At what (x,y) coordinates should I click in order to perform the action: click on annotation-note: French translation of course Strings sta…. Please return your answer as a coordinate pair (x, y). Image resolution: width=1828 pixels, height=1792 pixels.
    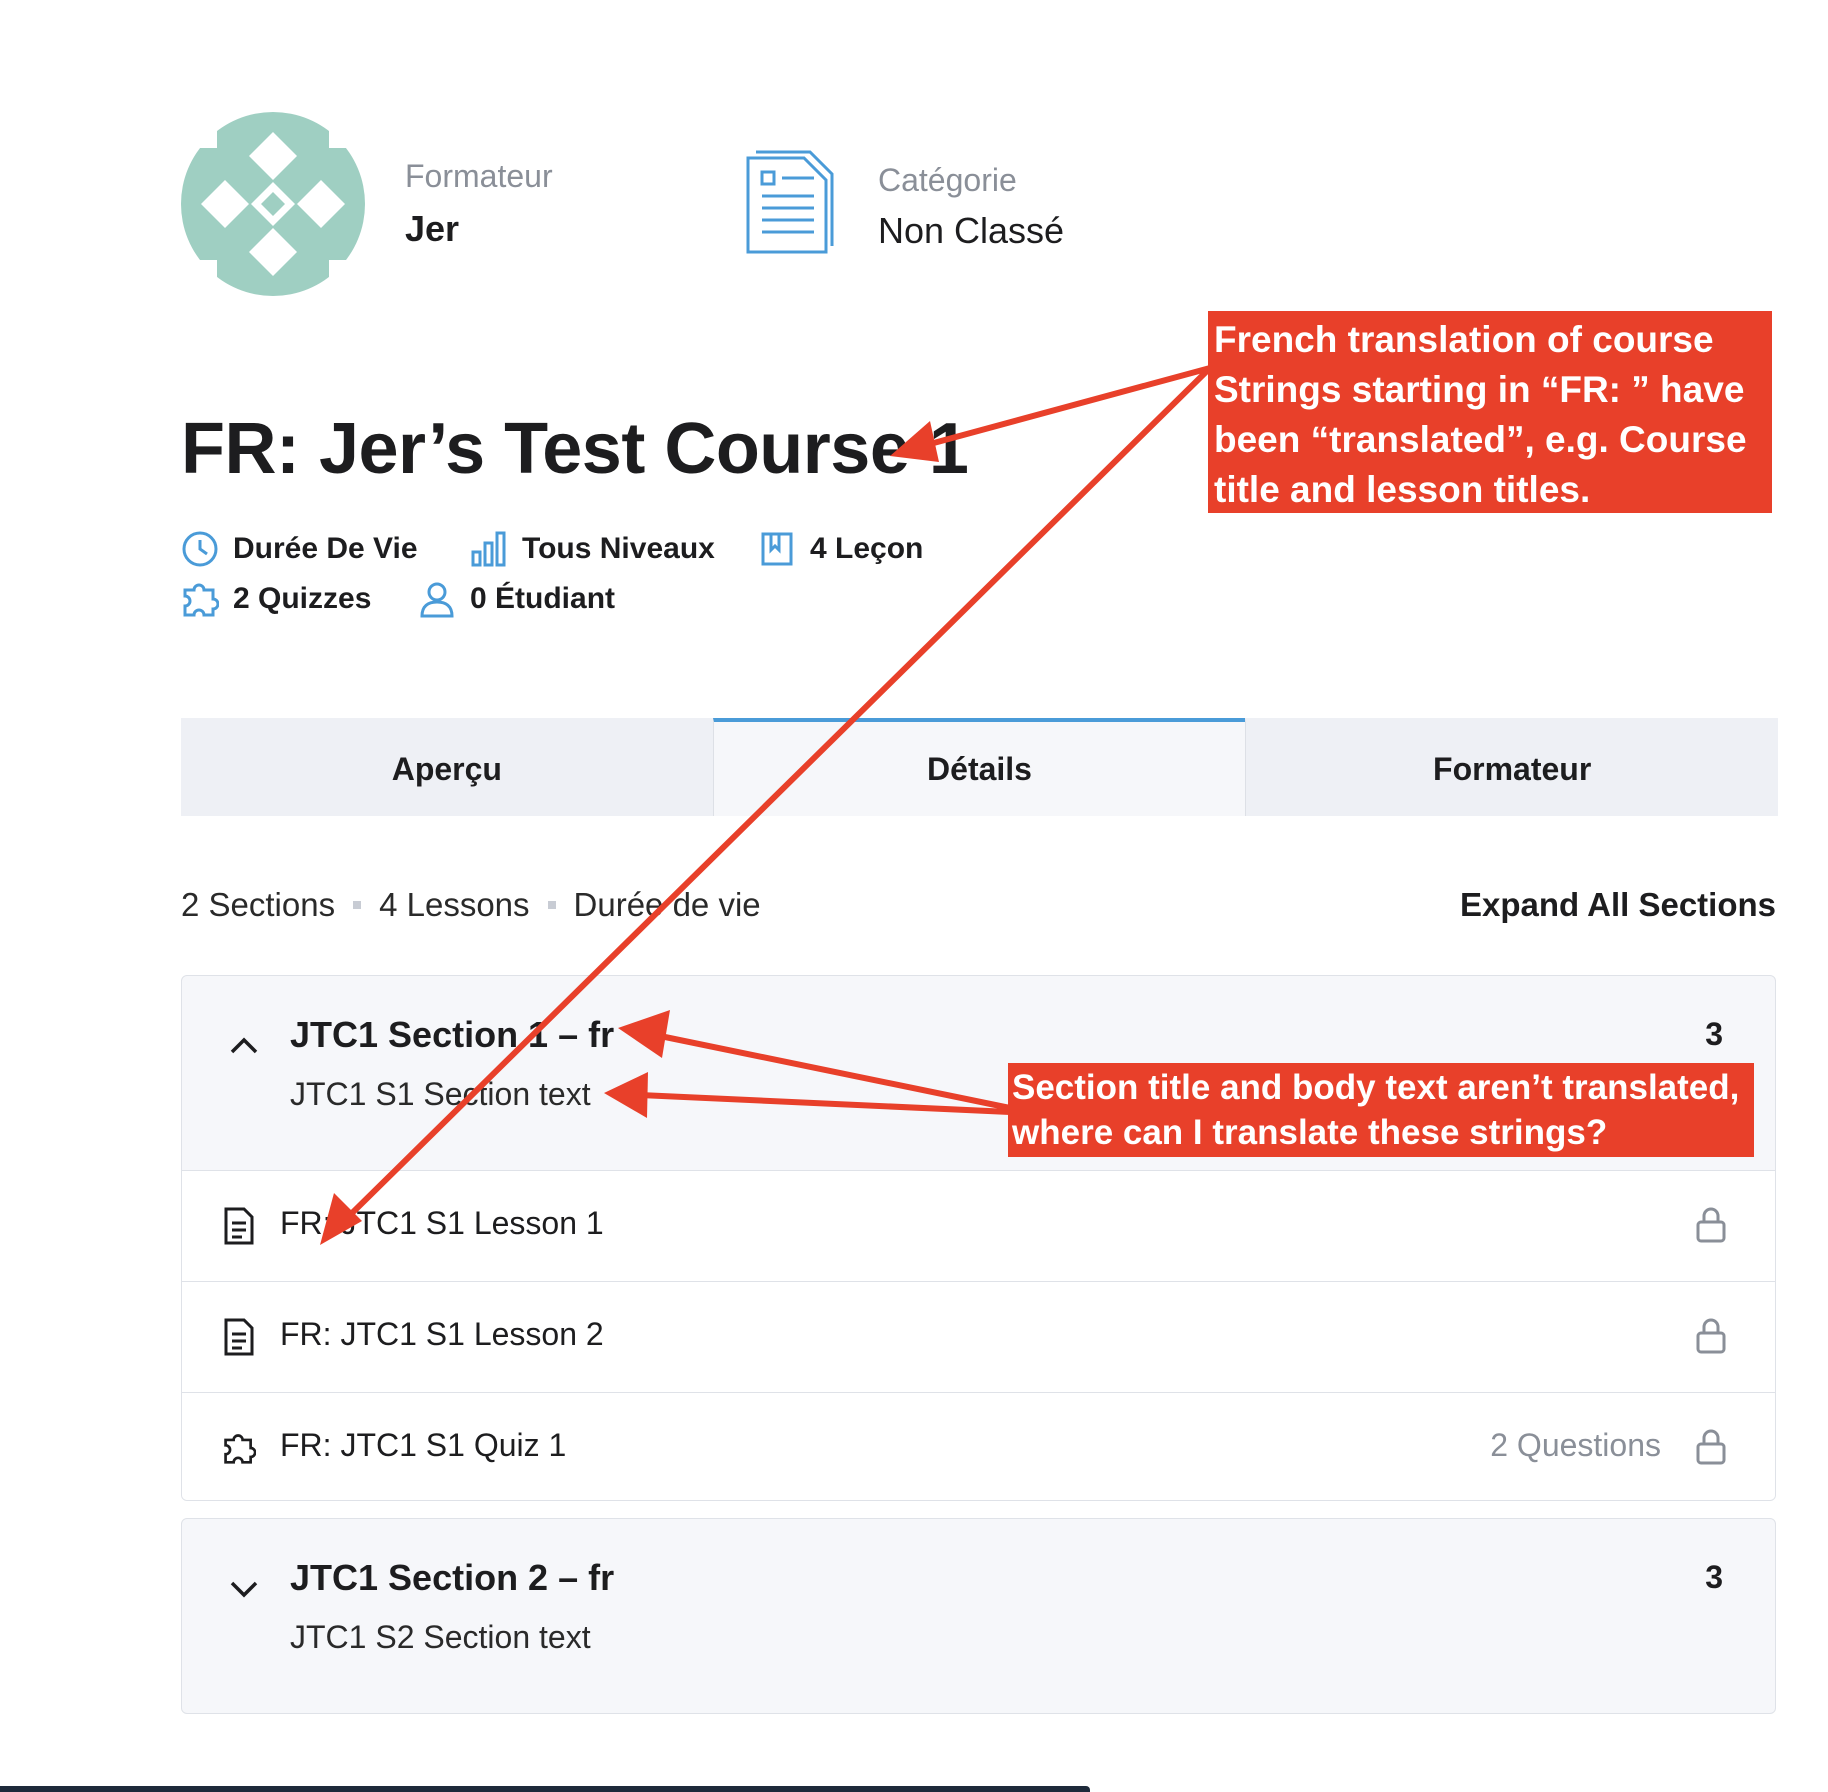
    Looking at the image, I should click on (1490, 412).